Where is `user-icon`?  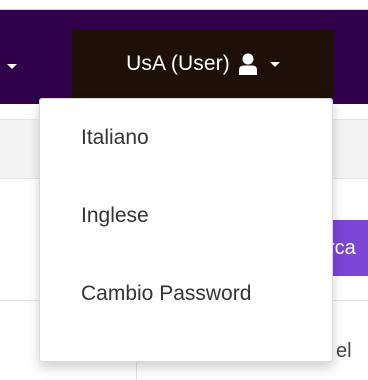 user-icon is located at coordinates (248, 64).